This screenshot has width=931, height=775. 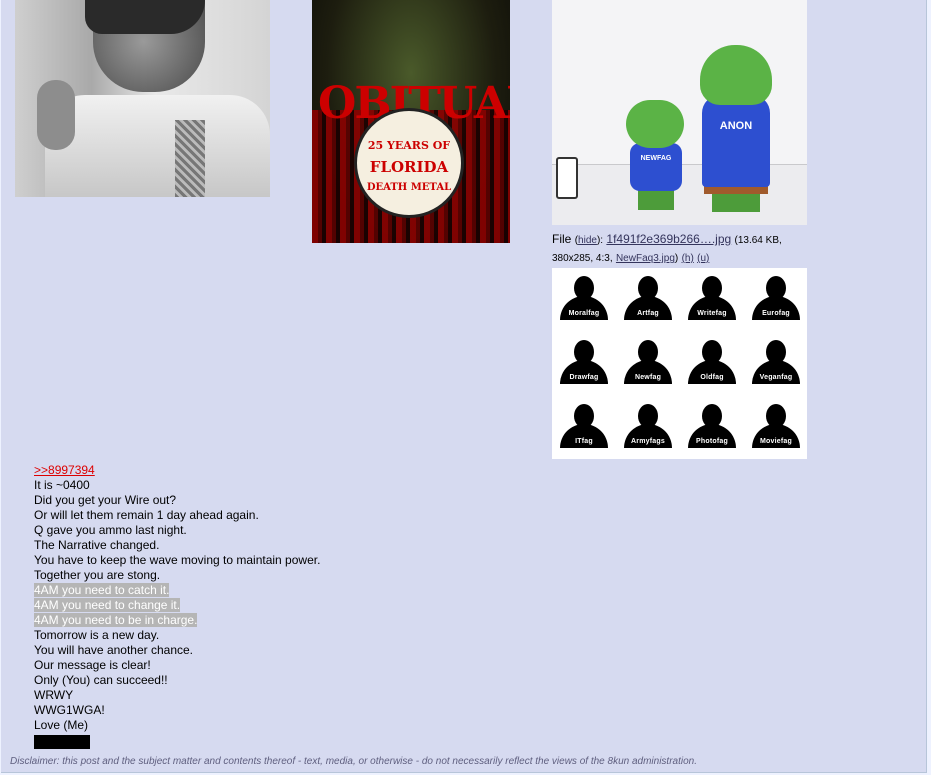 I want to click on silhouette-cell: Drawfag, so click(x=584, y=364).